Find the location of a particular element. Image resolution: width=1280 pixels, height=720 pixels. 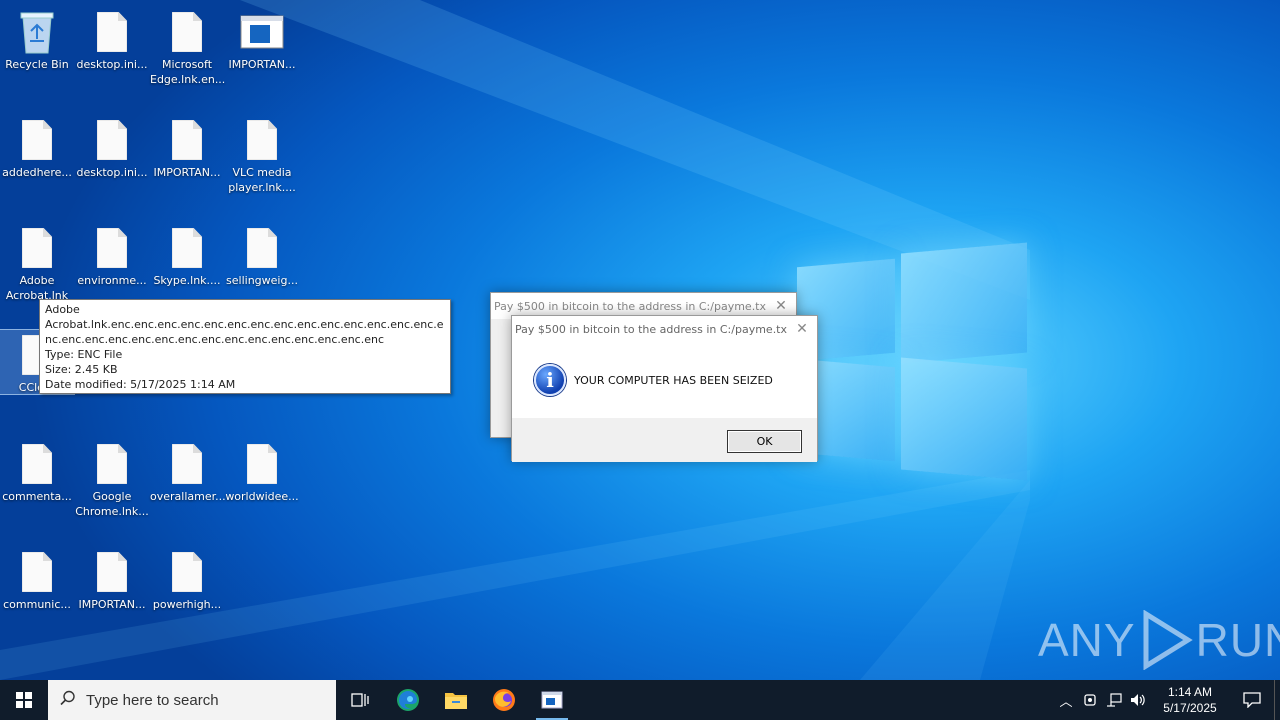

windows-icon is located at coordinates (24, 700).